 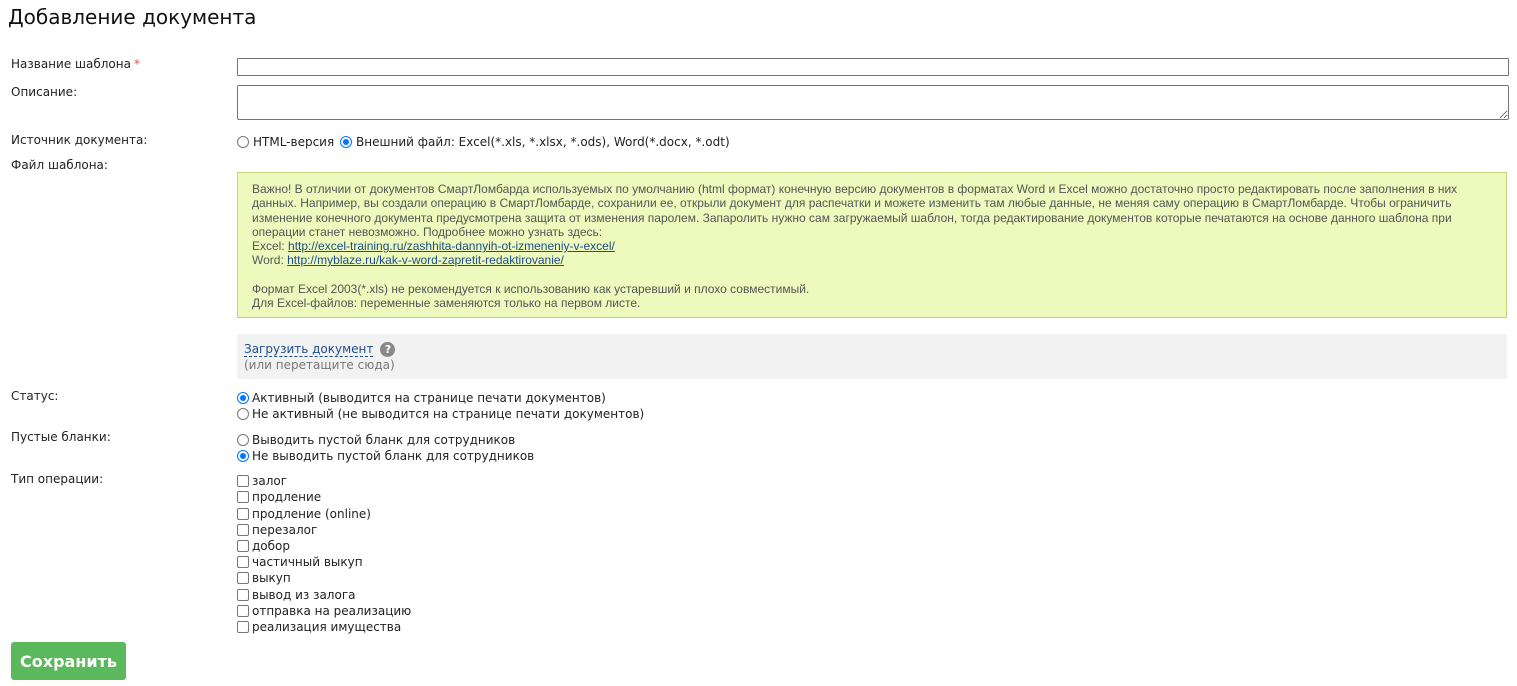 I want to click on operation-option-label: добор, so click(x=271, y=545).